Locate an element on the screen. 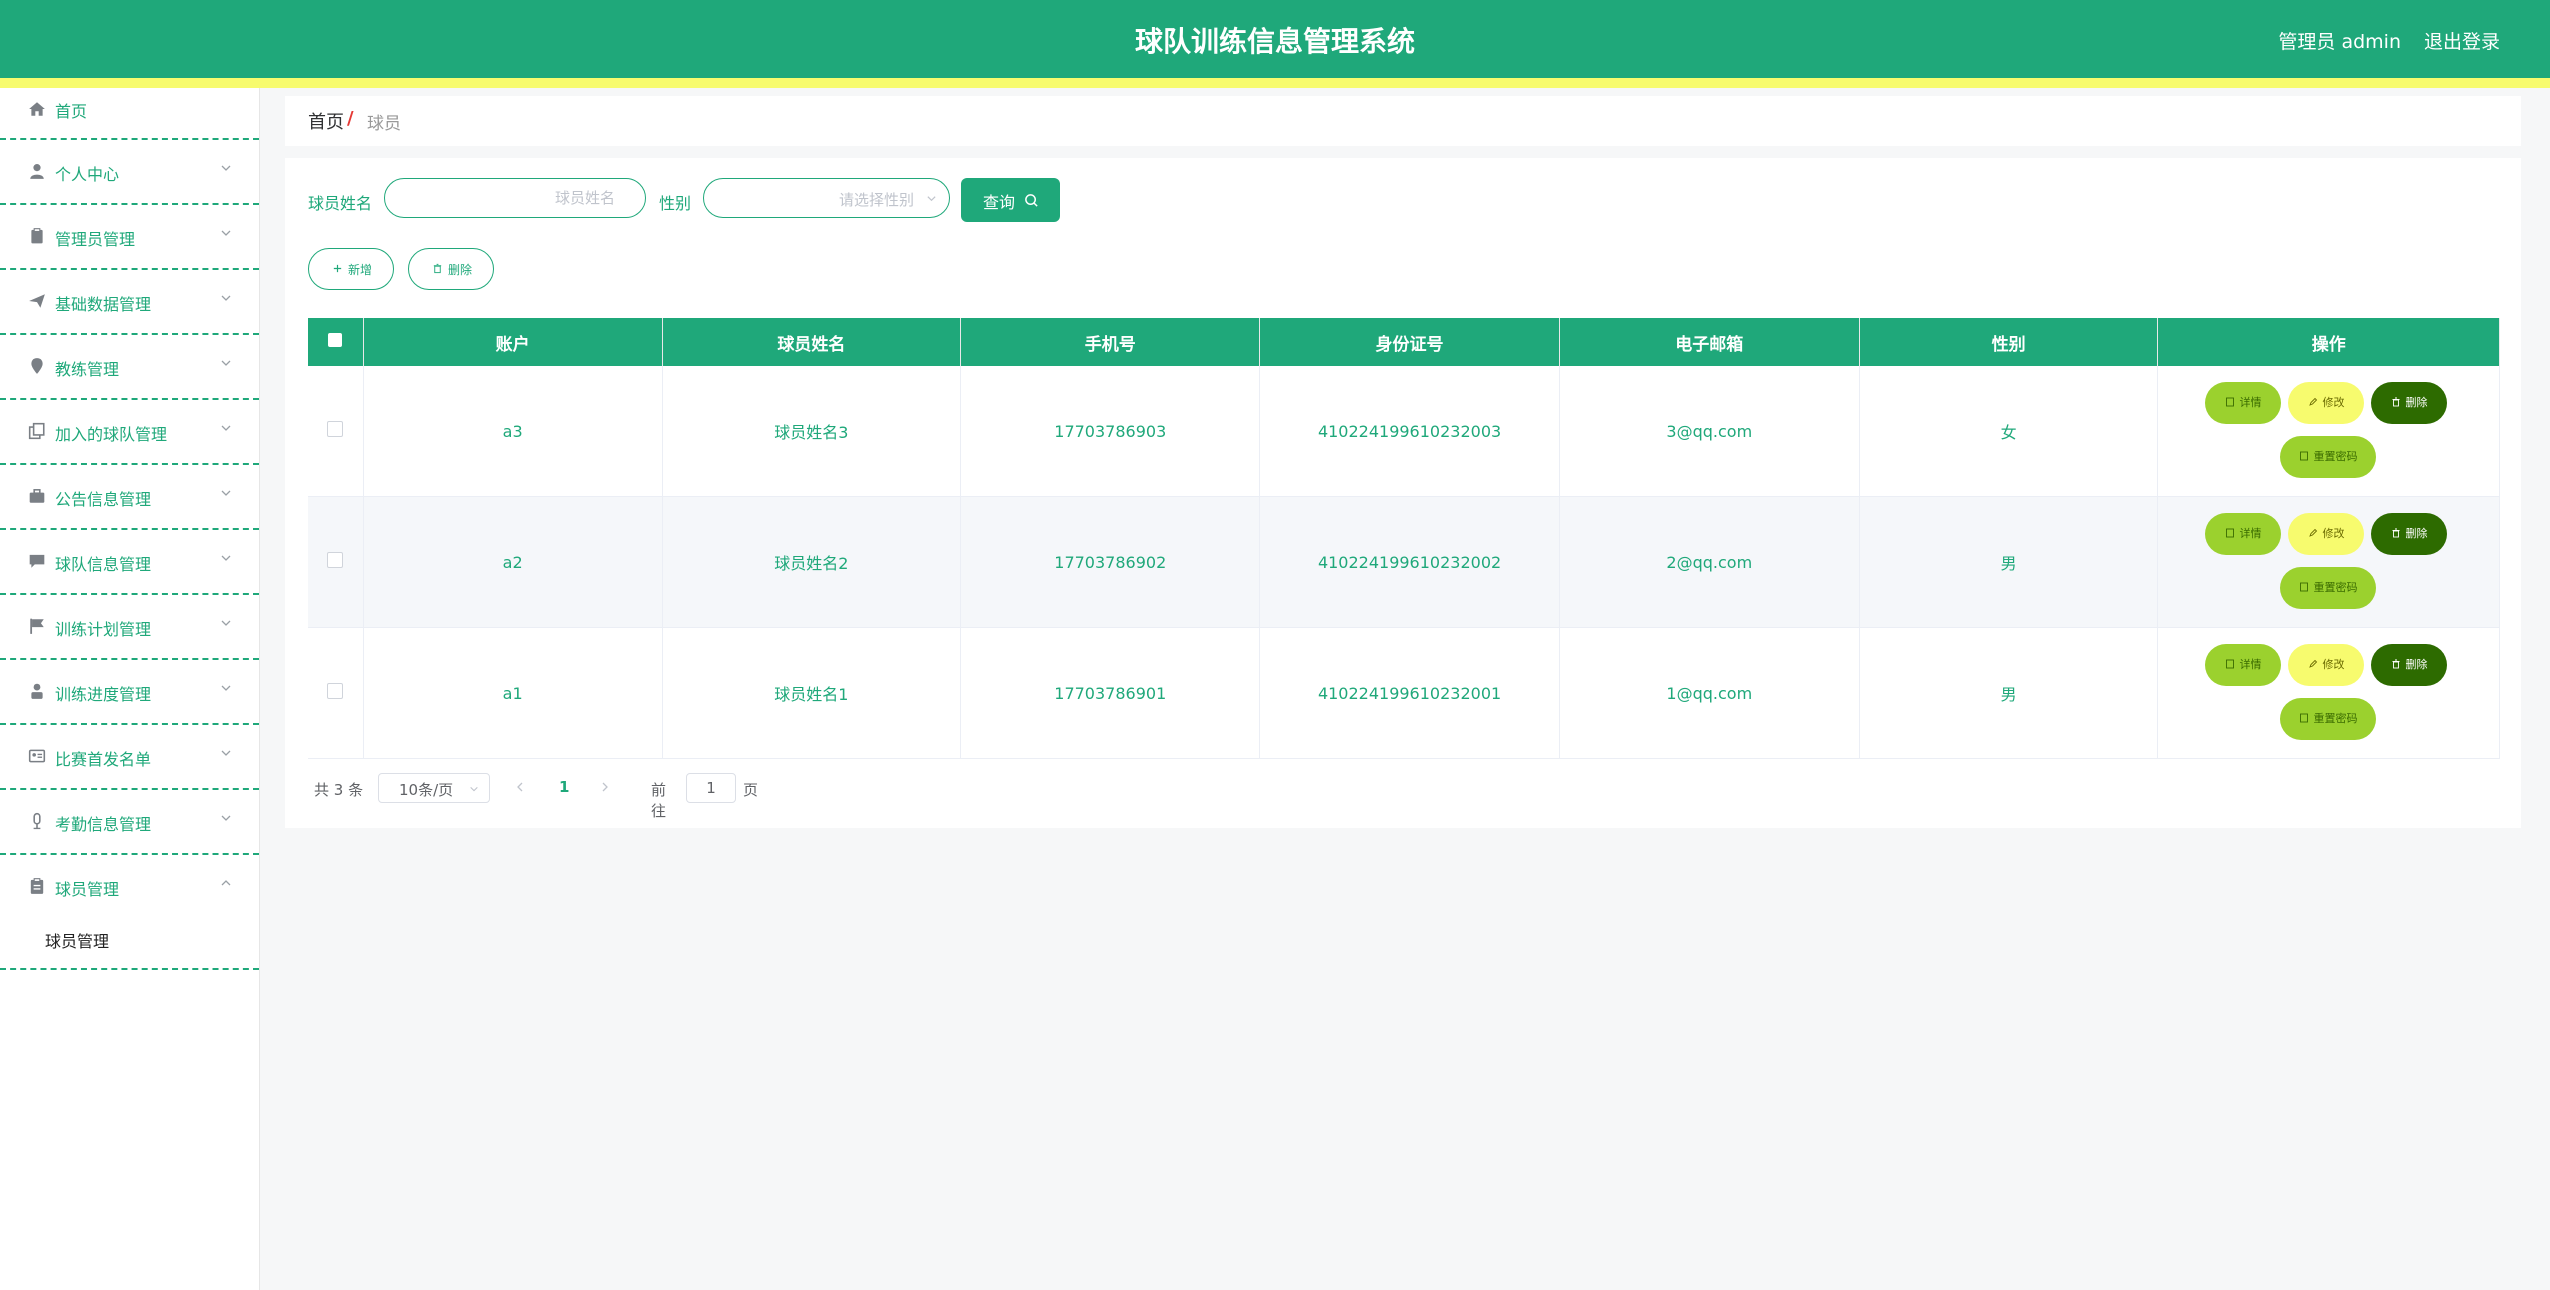 The image size is (2550, 1290). cell-id-card: 410224199610232003 is located at coordinates (1409, 431).